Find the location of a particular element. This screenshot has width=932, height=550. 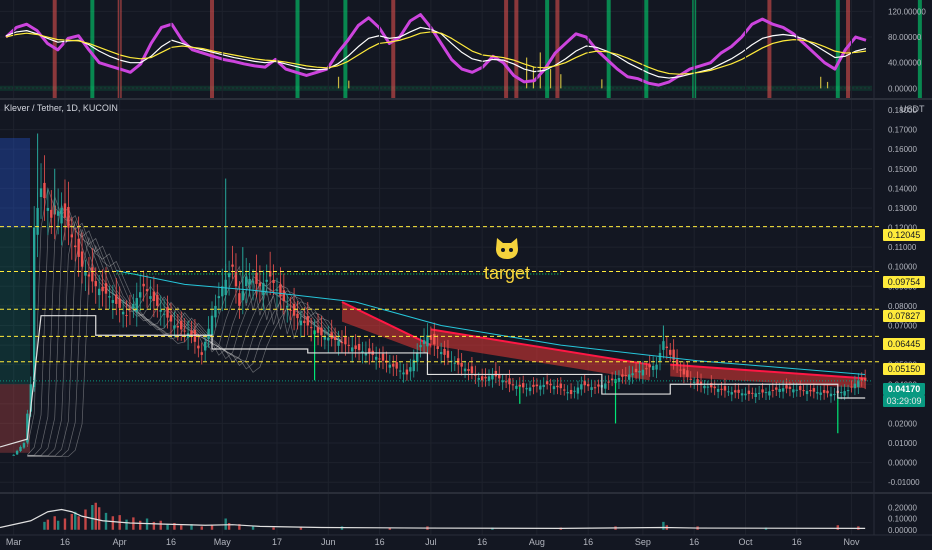

target-text: target is located at coordinates (507, 273).